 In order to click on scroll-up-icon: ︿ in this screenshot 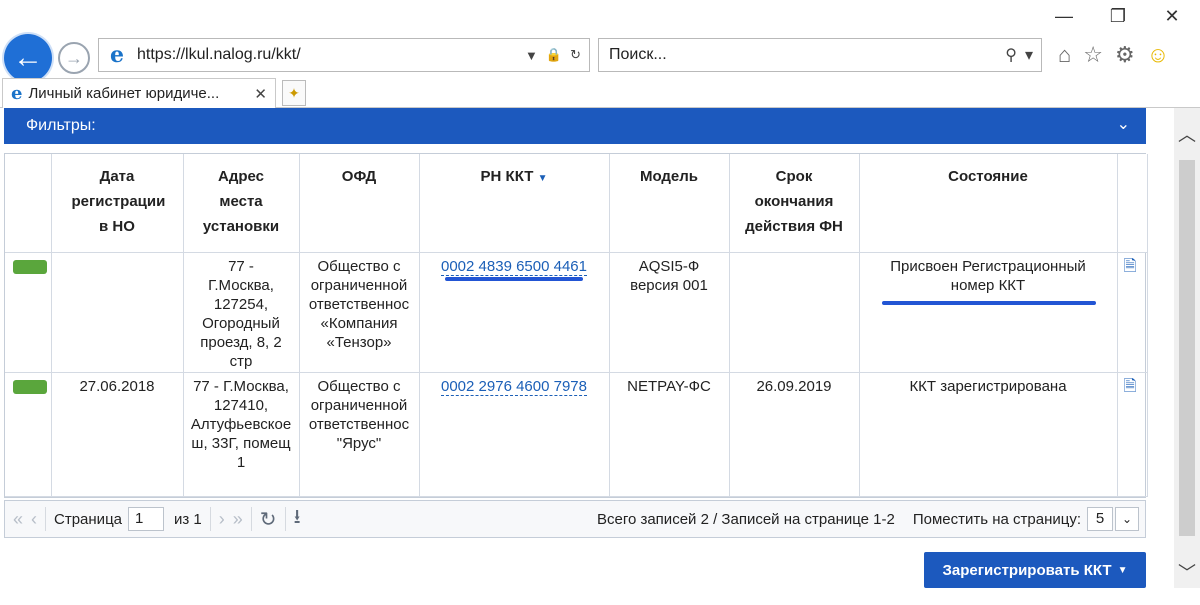, I will do `click(1187, 135)`.